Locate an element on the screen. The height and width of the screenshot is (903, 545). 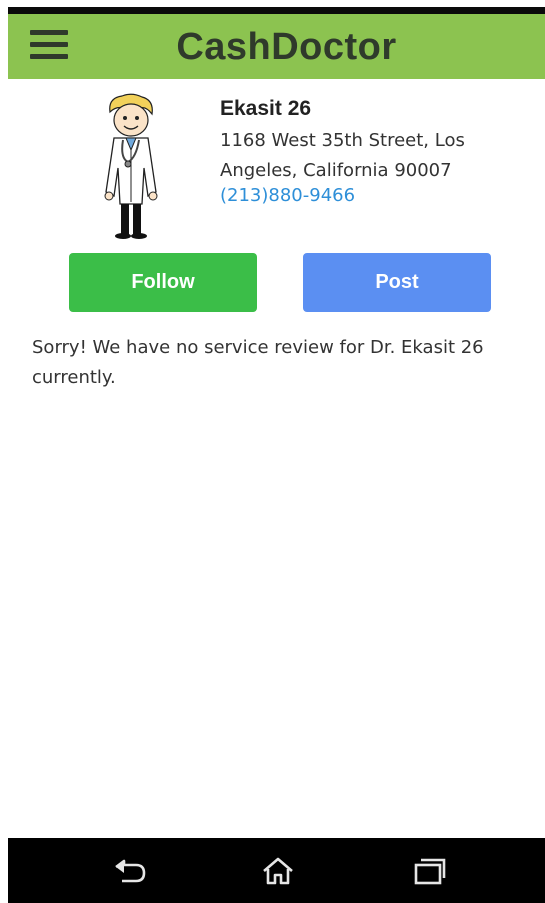
follow-button: Follow is located at coordinates (163, 282).